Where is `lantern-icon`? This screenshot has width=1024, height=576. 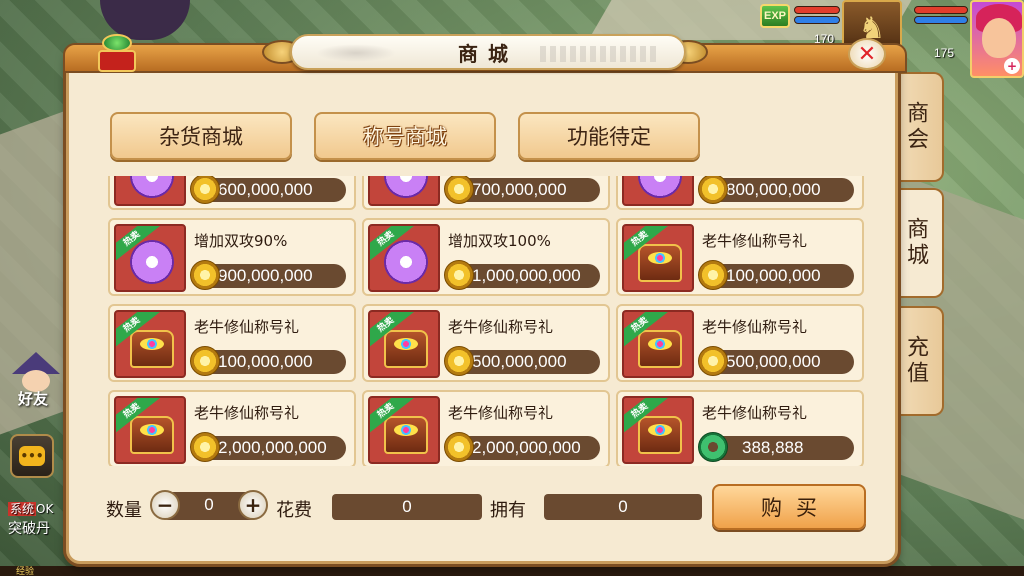 lantern-icon is located at coordinates (117, 56).